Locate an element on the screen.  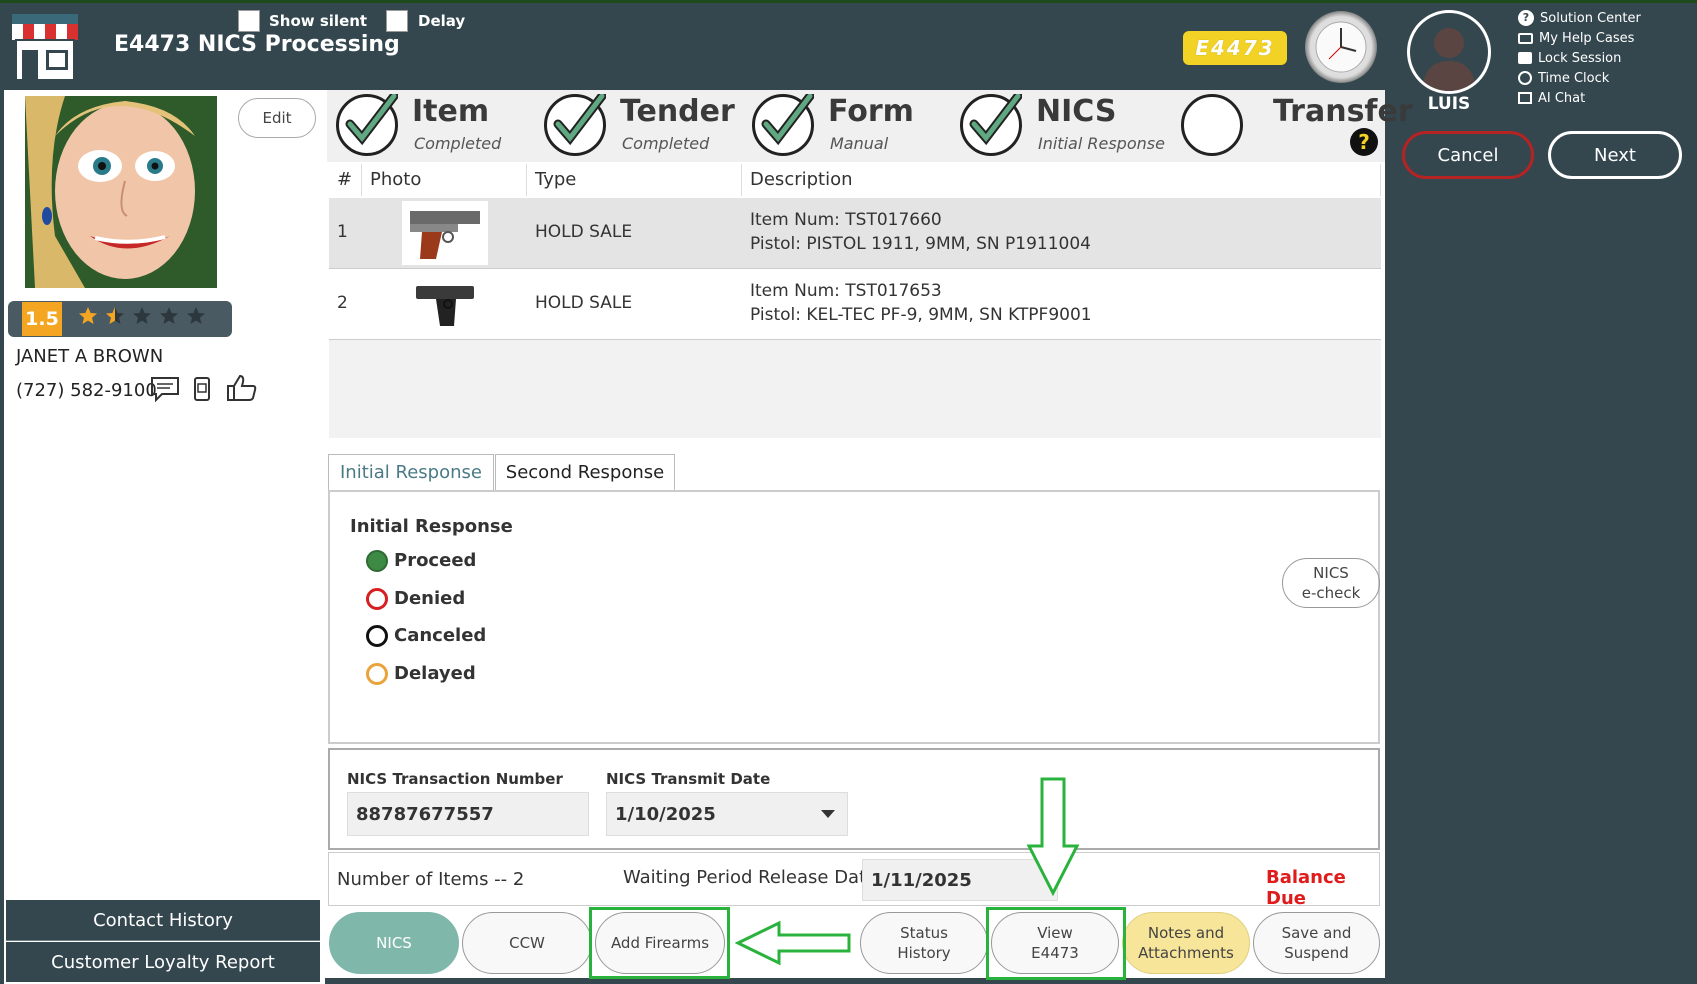
delayed-radio is located at coordinates (377, 674).